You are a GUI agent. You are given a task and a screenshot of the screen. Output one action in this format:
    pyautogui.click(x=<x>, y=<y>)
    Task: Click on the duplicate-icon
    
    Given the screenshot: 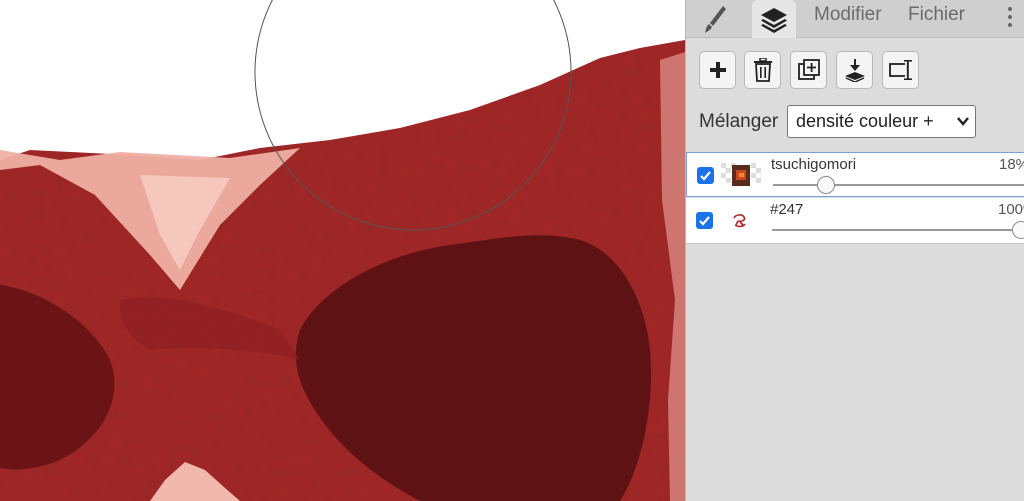 What is the action you would take?
    pyautogui.click(x=808, y=69)
    